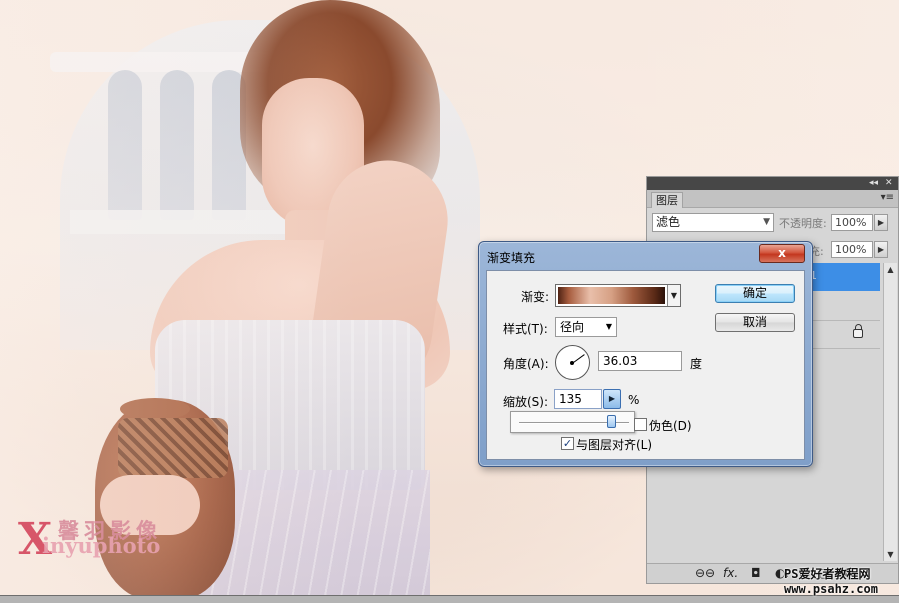 The height and width of the screenshot is (603, 899). Describe the element at coordinates (511, 258) in the screenshot. I see `dialog-title: 渐变填充` at that location.